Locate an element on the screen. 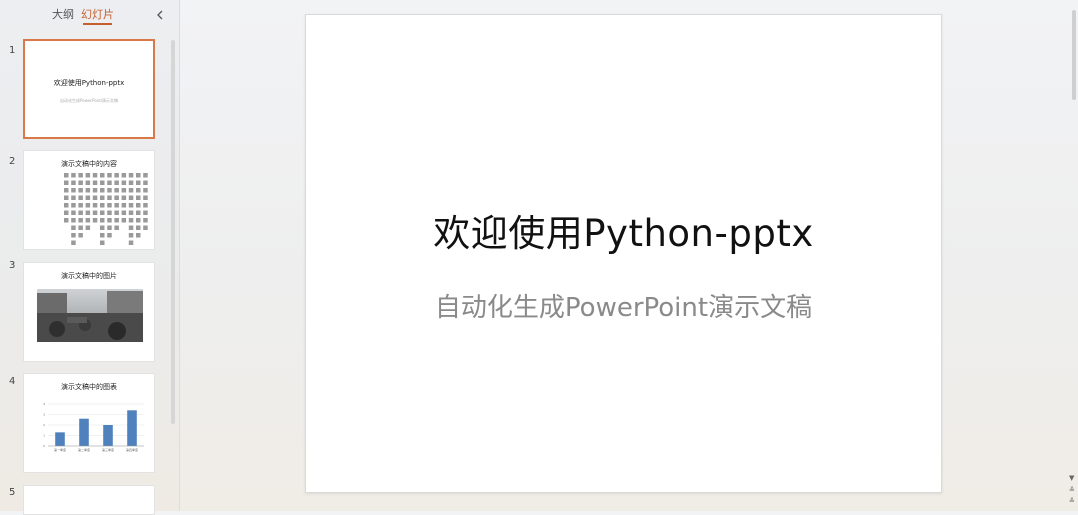 Image resolution: width=1078 pixels, height=515 pixels. thumbnail-number: 5 is located at coordinates (12, 492).